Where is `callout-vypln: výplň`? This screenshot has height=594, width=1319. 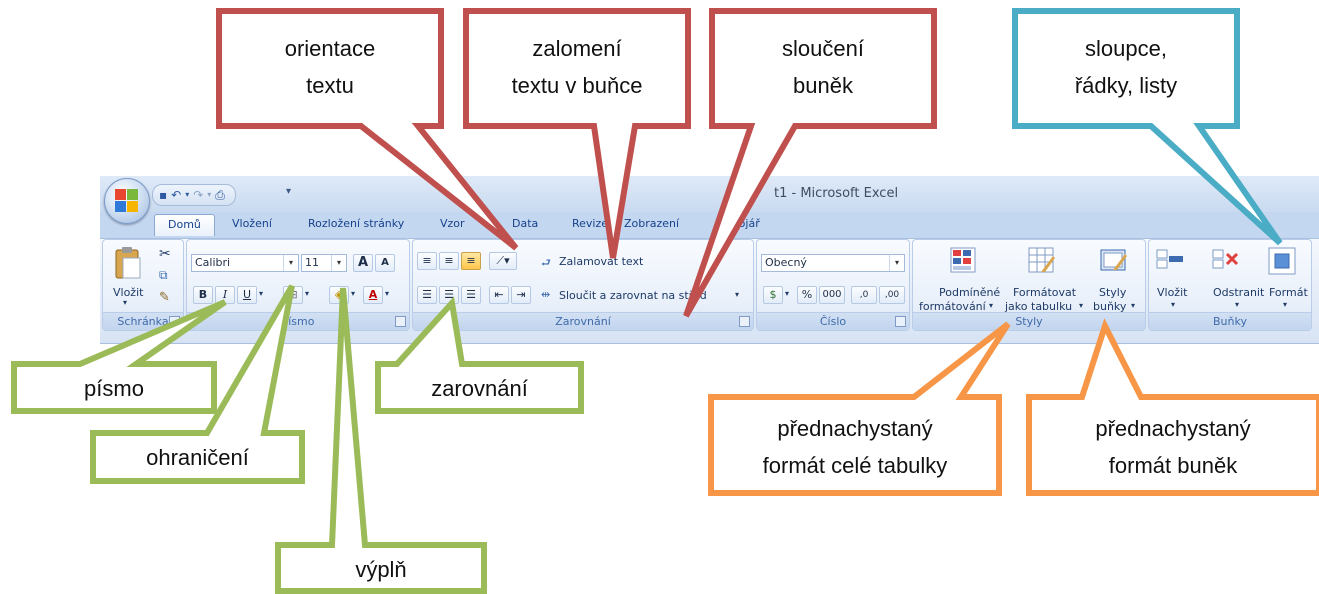
callout-vypln: výplň is located at coordinates (381, 569).